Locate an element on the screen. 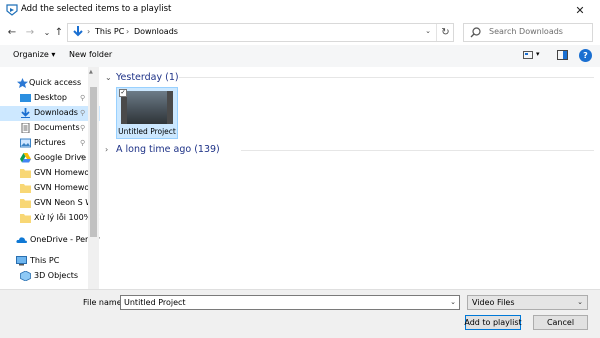 The image size is (600, 338). group-header-yesterday: ⌄ Yesterday (1) is located at coordinates (142, 77).